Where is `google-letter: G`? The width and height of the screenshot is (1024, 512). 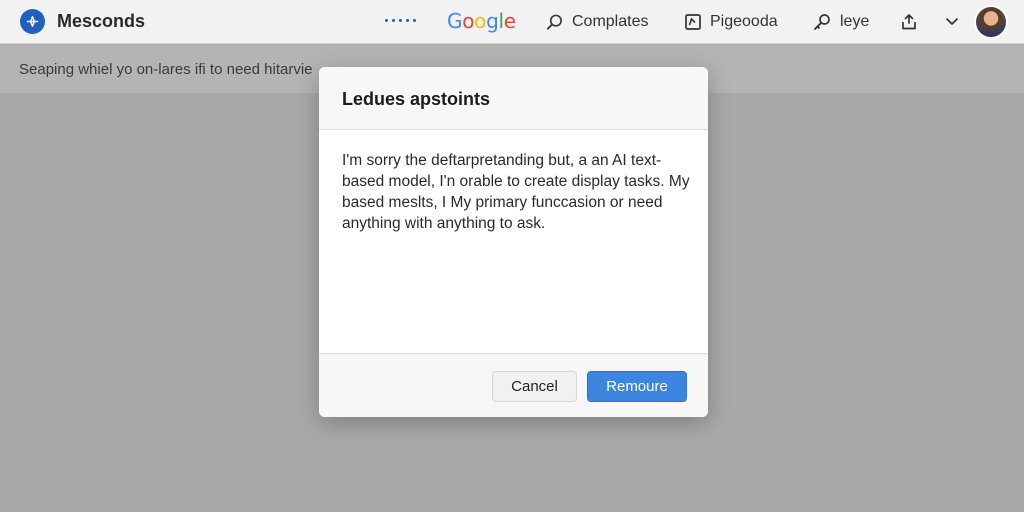
google-letter: G is located at coordinates (455, 21).